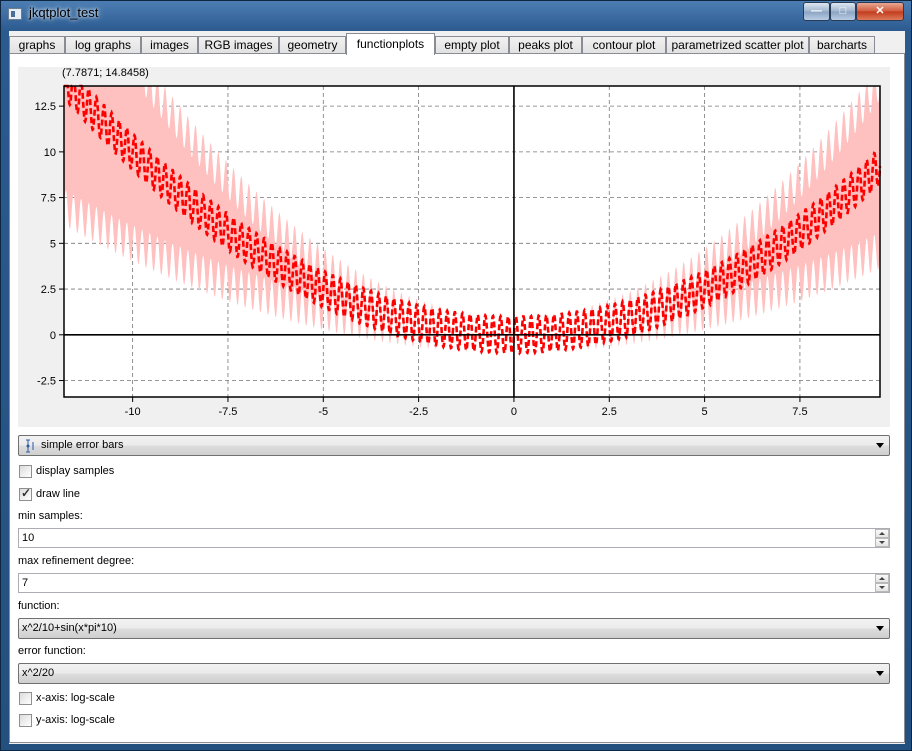 Image resolution: width=912 pixels, height=751 pixels. I want to click on error-function-label: error function:, so click(52, 651).